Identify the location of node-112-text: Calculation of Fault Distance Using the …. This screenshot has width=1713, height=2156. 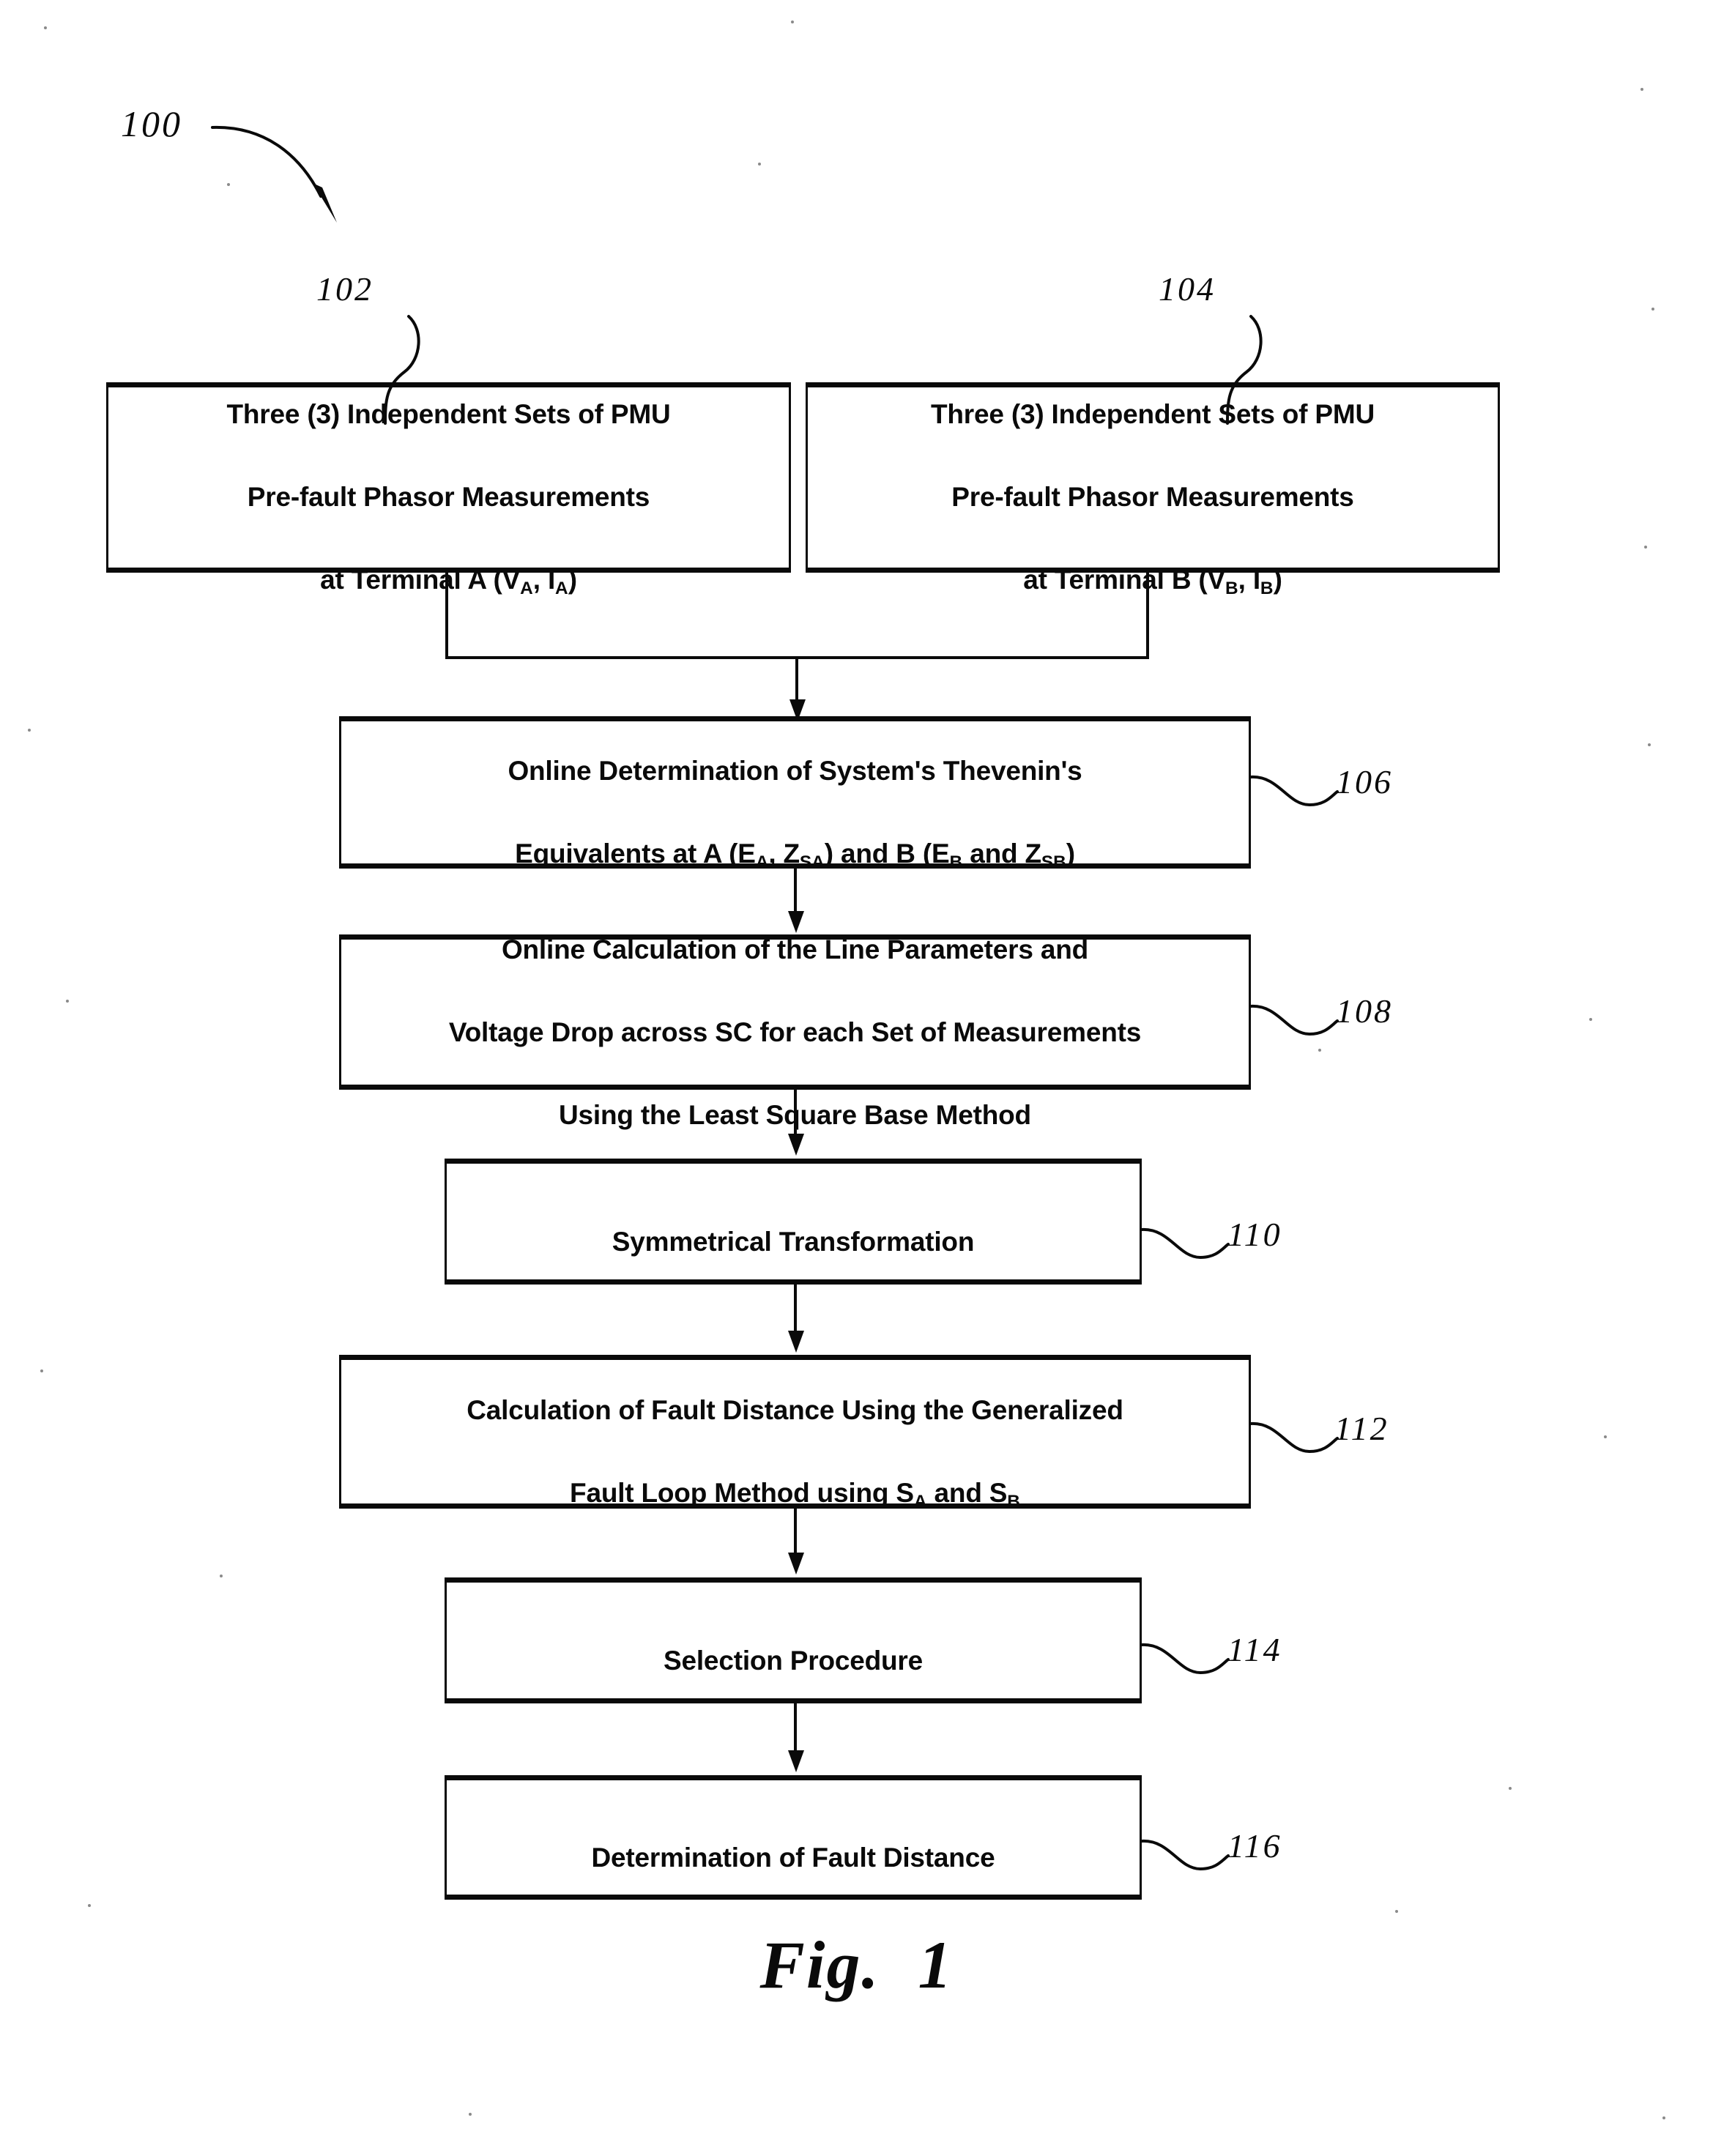
(795, 1431).